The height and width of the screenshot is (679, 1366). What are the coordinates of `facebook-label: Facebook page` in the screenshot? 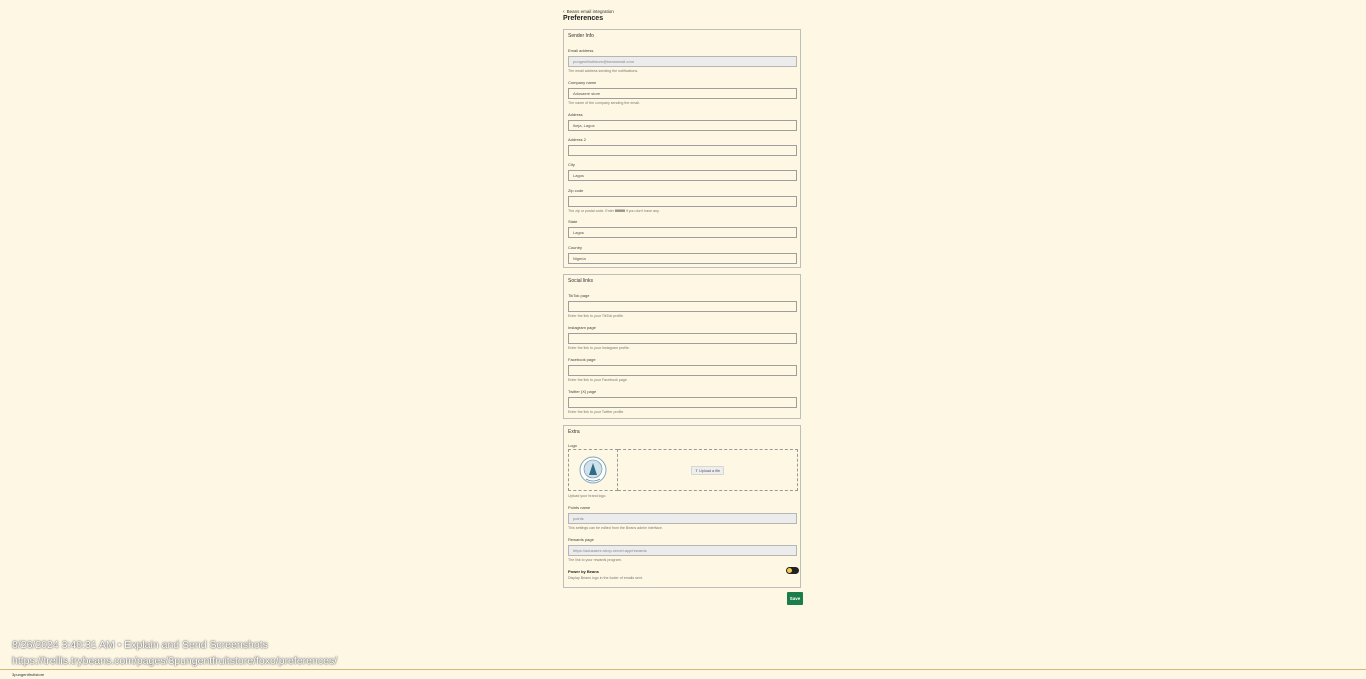 It's located at (582, 359).